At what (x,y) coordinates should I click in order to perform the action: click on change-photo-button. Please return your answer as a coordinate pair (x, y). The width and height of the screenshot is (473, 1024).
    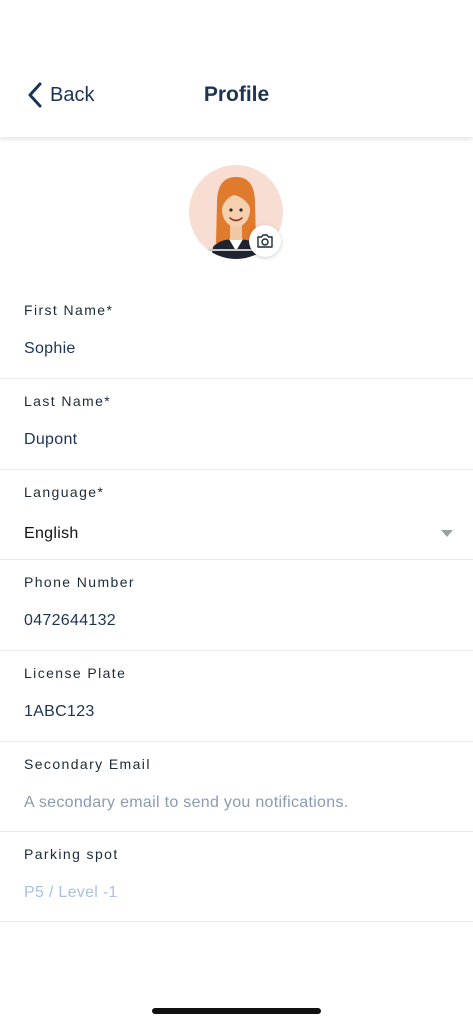
    Looking at the image, I should click on (265, 241).